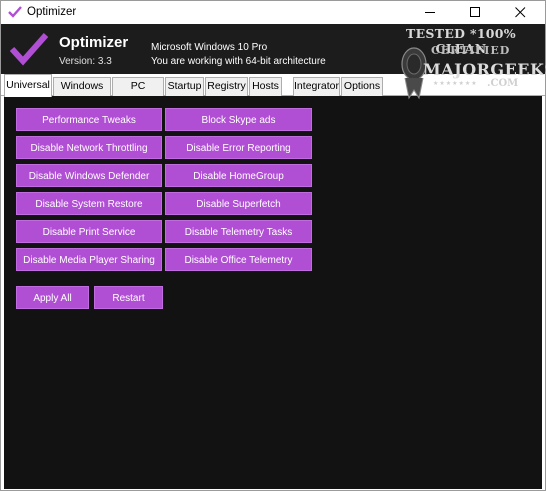  I want to click on logo-check-icon, so click(29, 49).